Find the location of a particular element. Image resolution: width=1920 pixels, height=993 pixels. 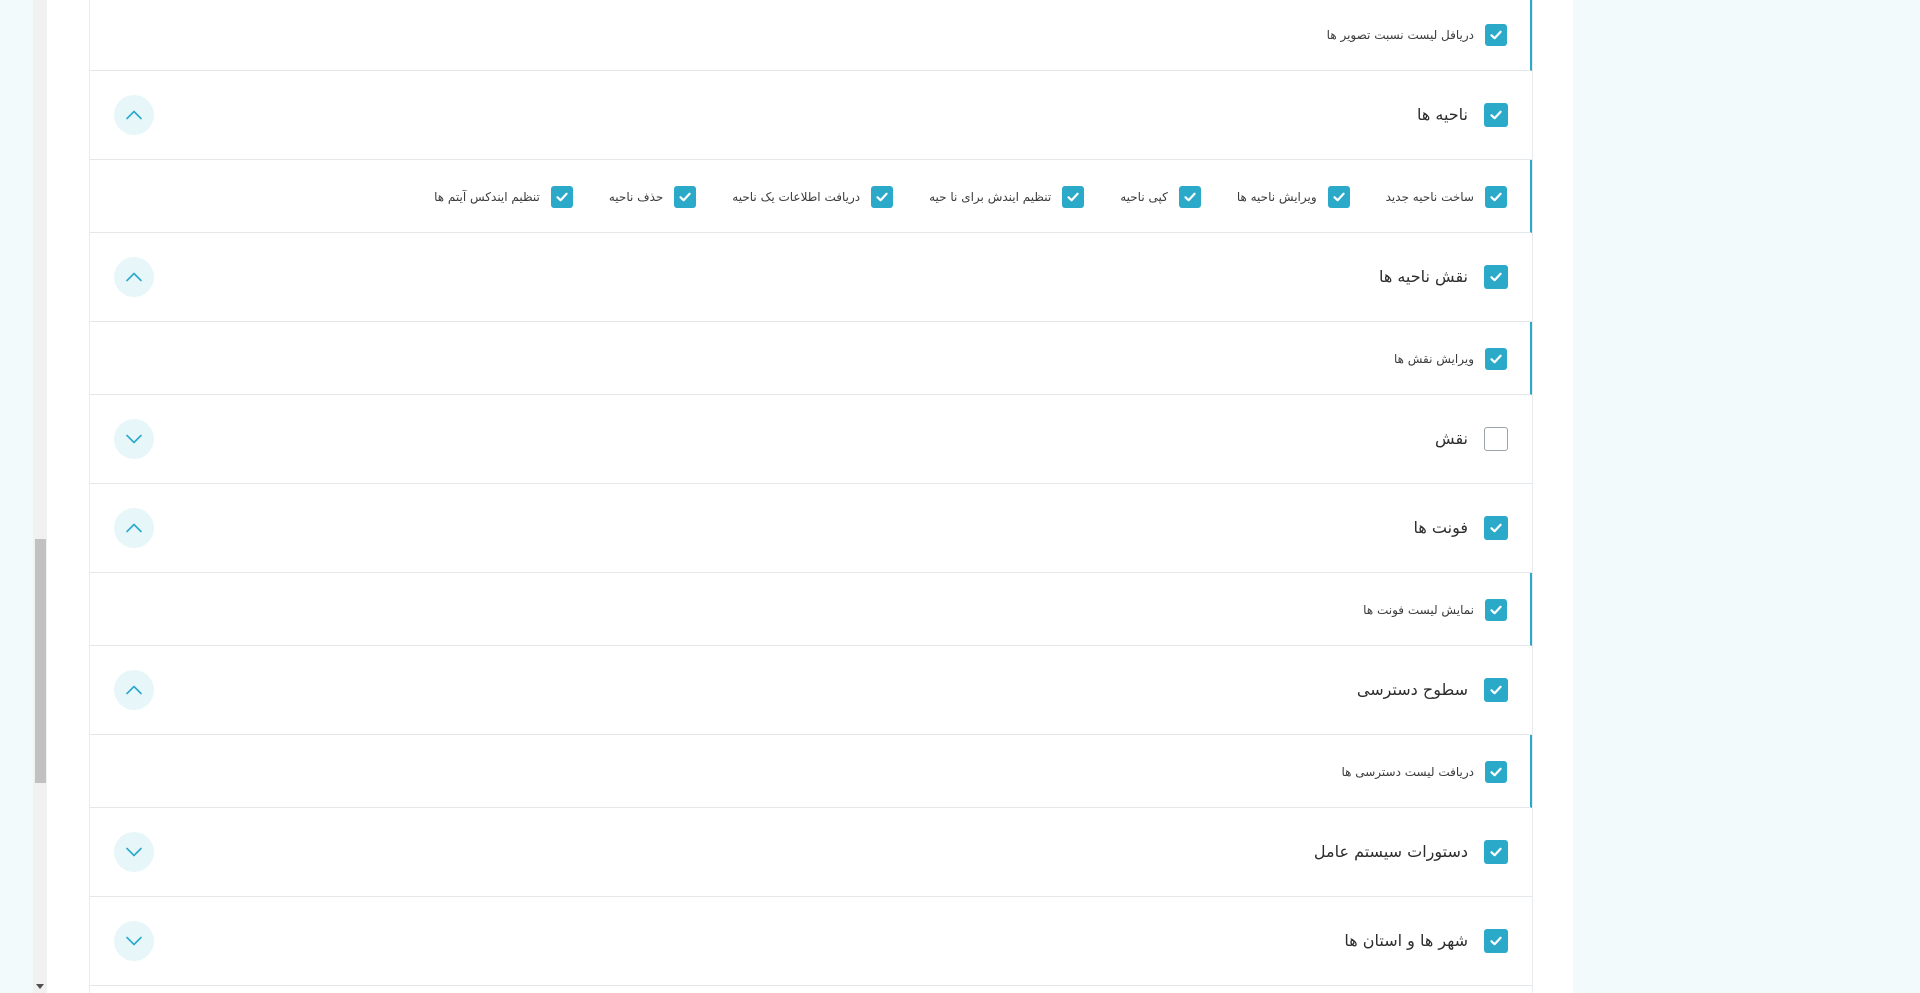

permission-items-row: دریافل لیست نسبت تصویر ها is located at coordinates (811, 35).